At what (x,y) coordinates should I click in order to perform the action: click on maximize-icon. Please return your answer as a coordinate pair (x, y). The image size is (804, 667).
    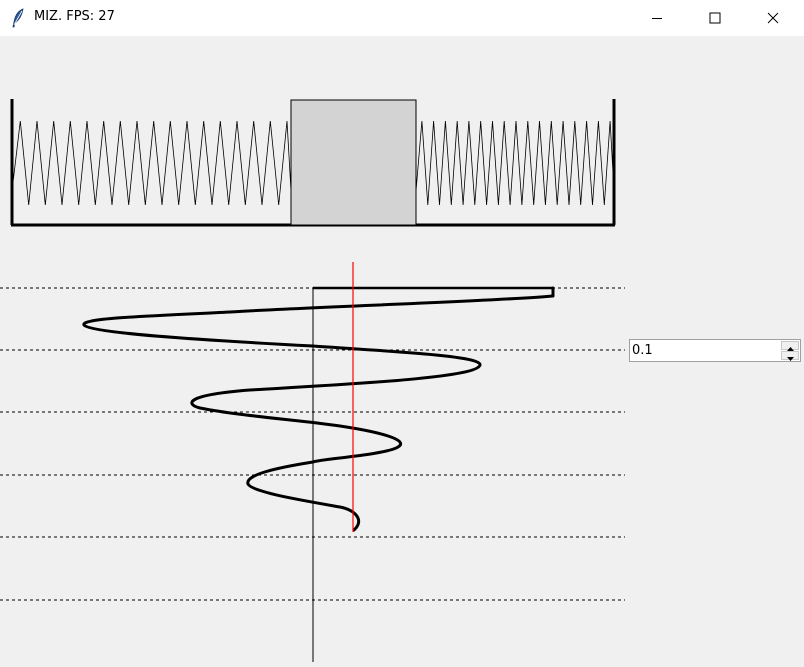
    Looking at the image, I should click on (715, 18).